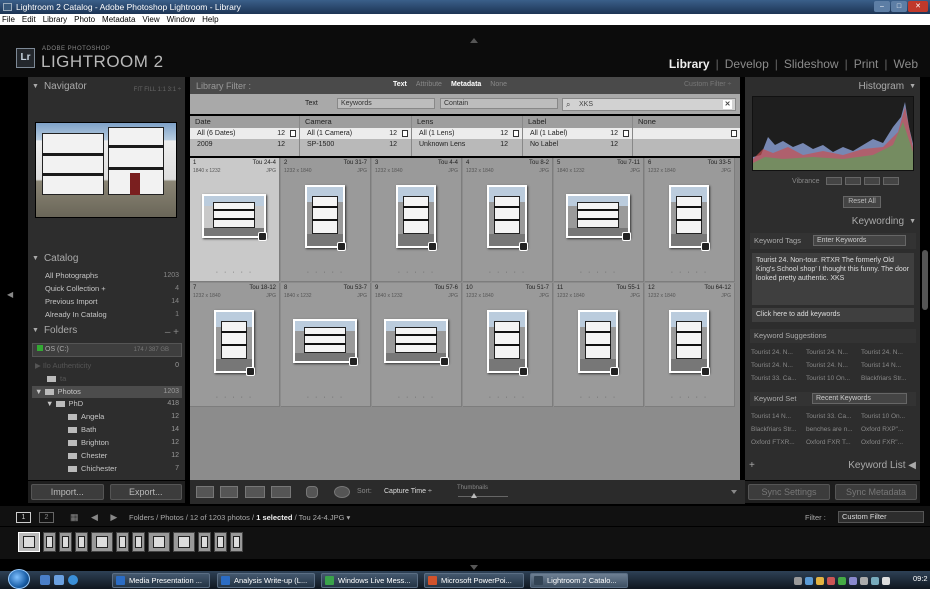  Describe the element at coordinates (400, 84) in the screenshot. I see `filter-tab-text: Text` at that location.